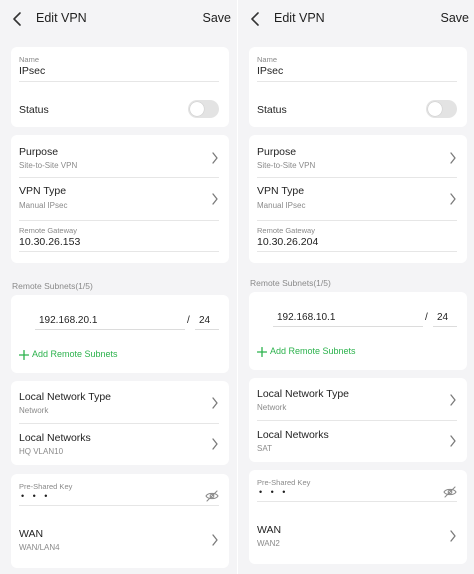  I want to click on wan-label: WAN, so click(31, 534).